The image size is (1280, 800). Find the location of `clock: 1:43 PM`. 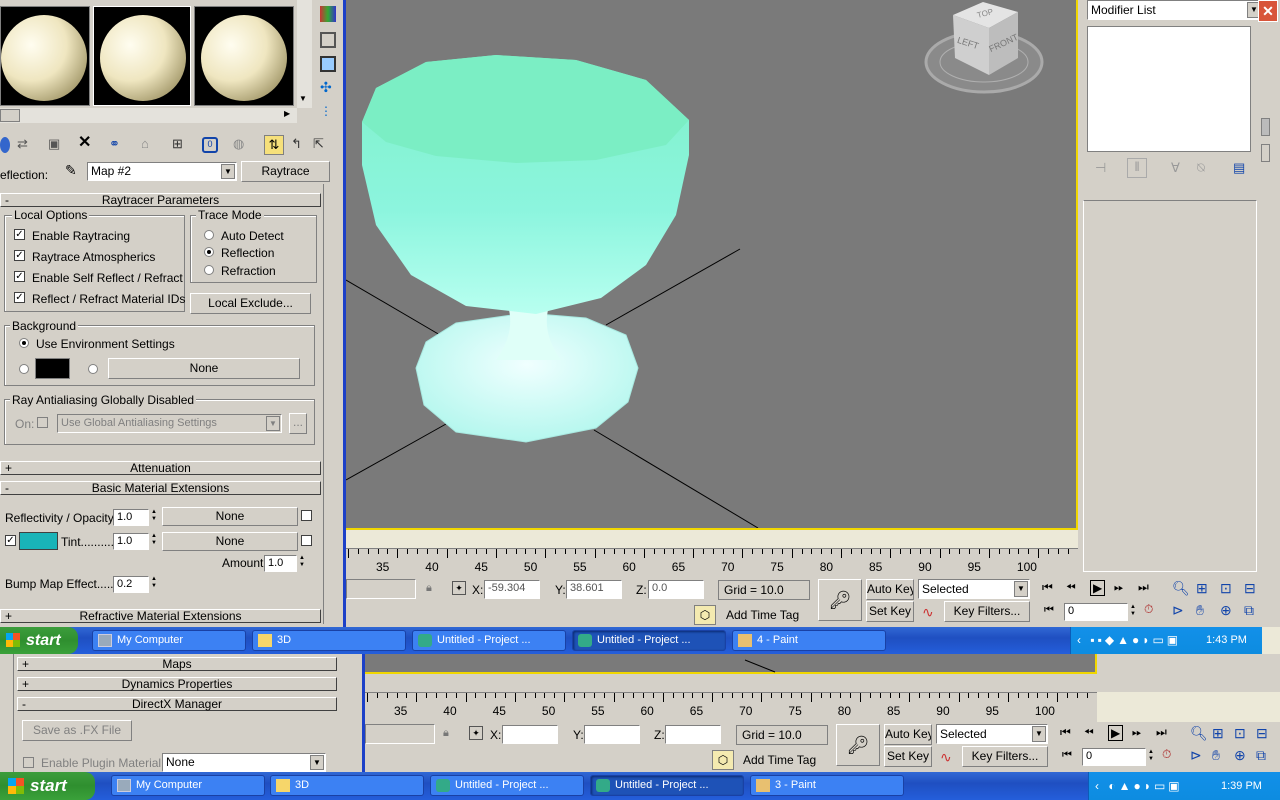

clock: 1:43 PM is located at coordinates (1226, 640).